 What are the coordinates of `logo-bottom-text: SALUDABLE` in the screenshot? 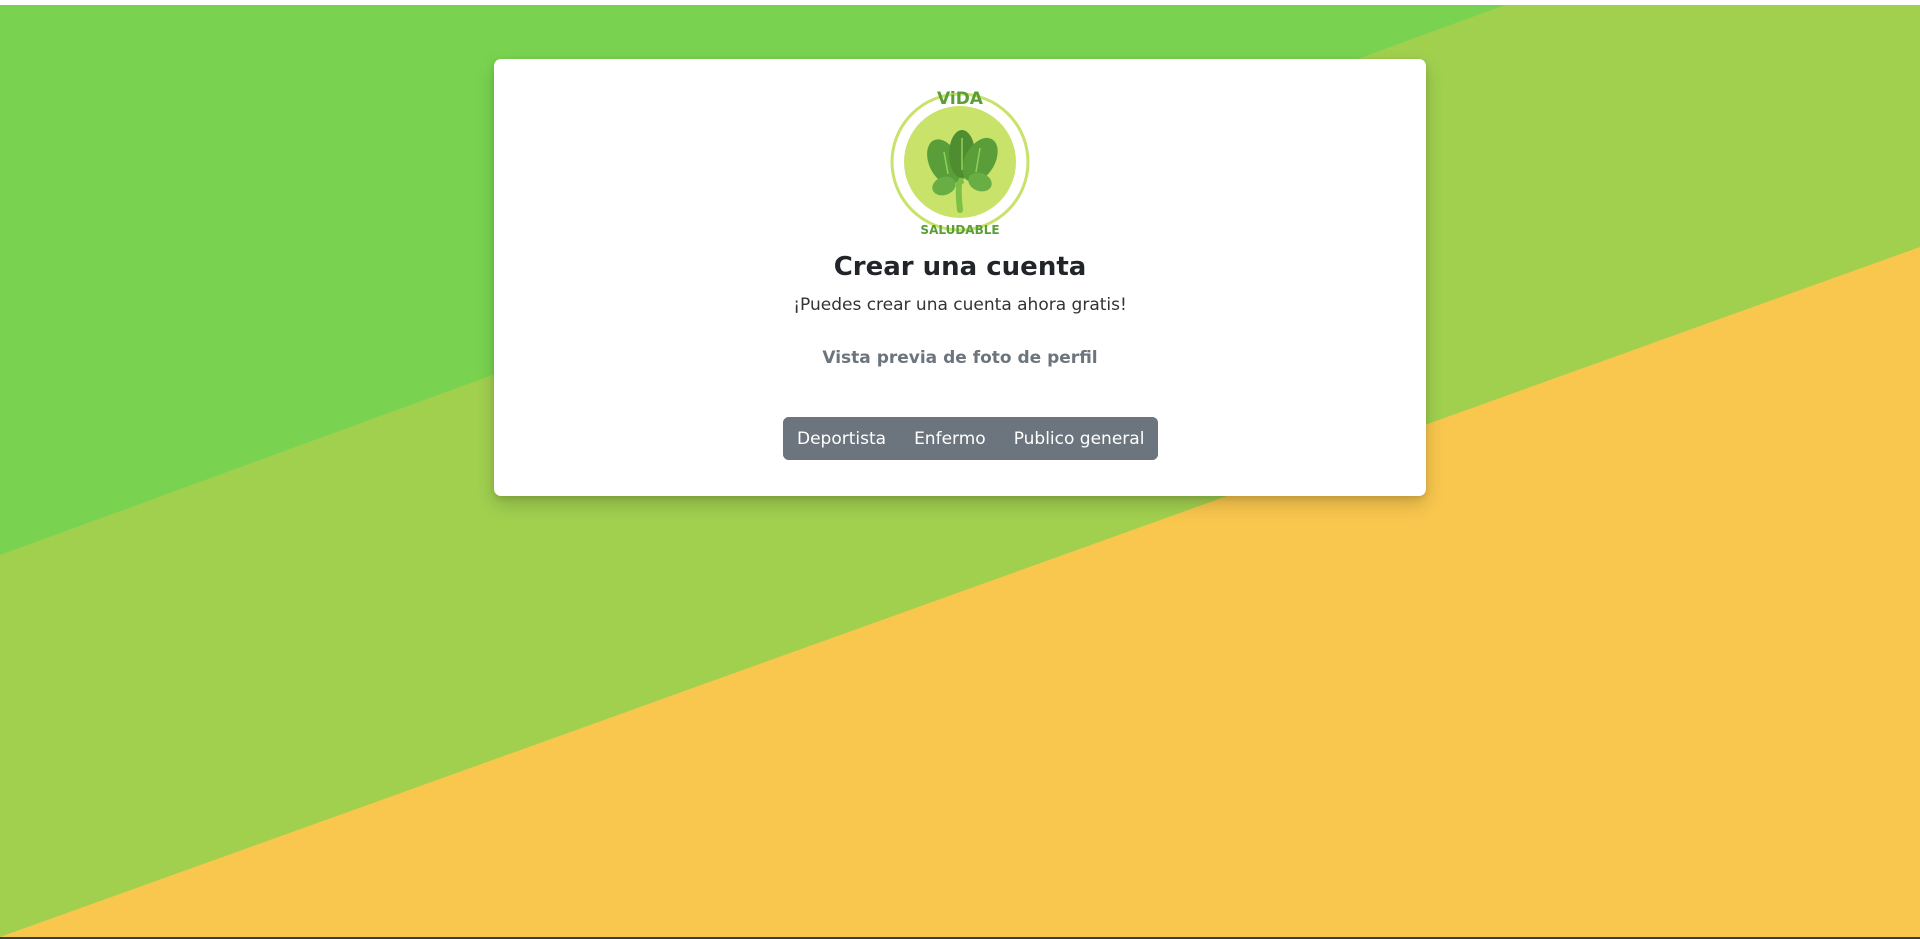 It's located at (959, 230).